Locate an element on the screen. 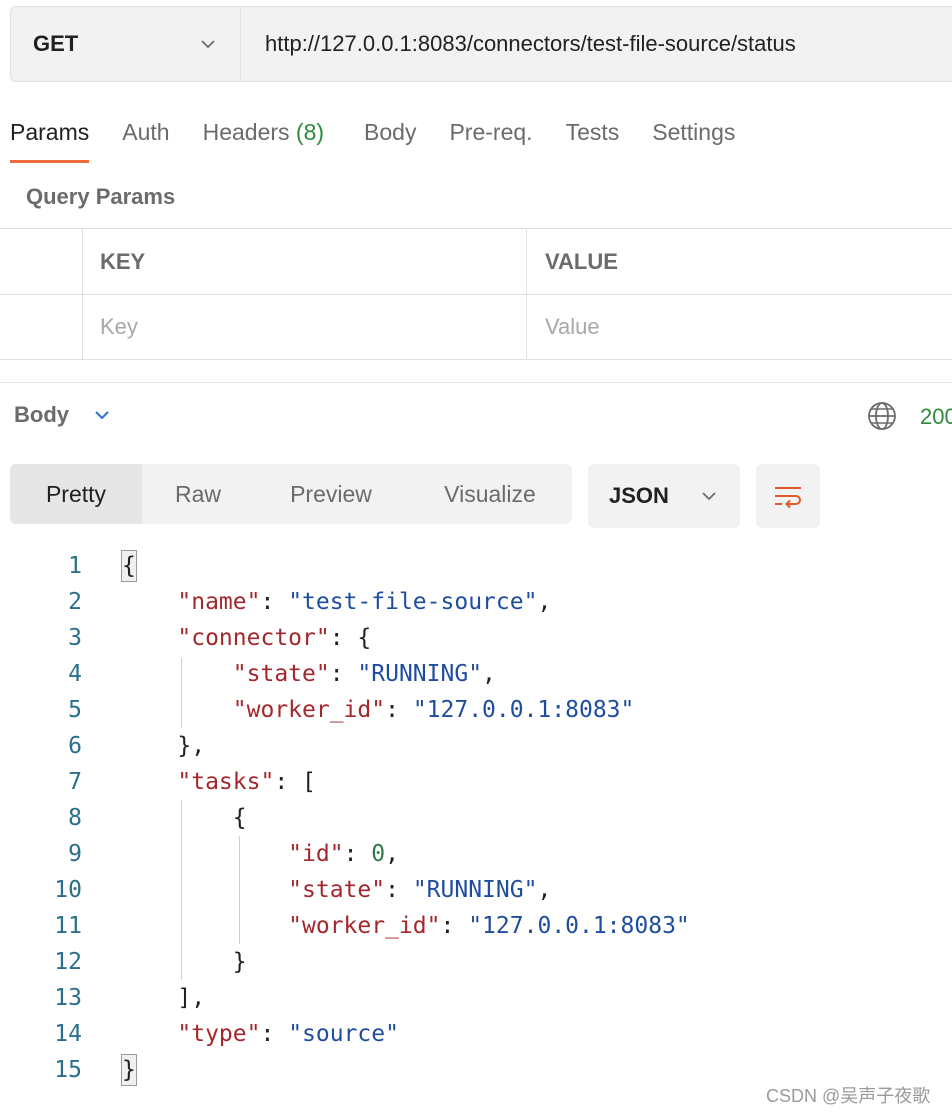  code-token: "type" is located at coordinates (219, 1034).